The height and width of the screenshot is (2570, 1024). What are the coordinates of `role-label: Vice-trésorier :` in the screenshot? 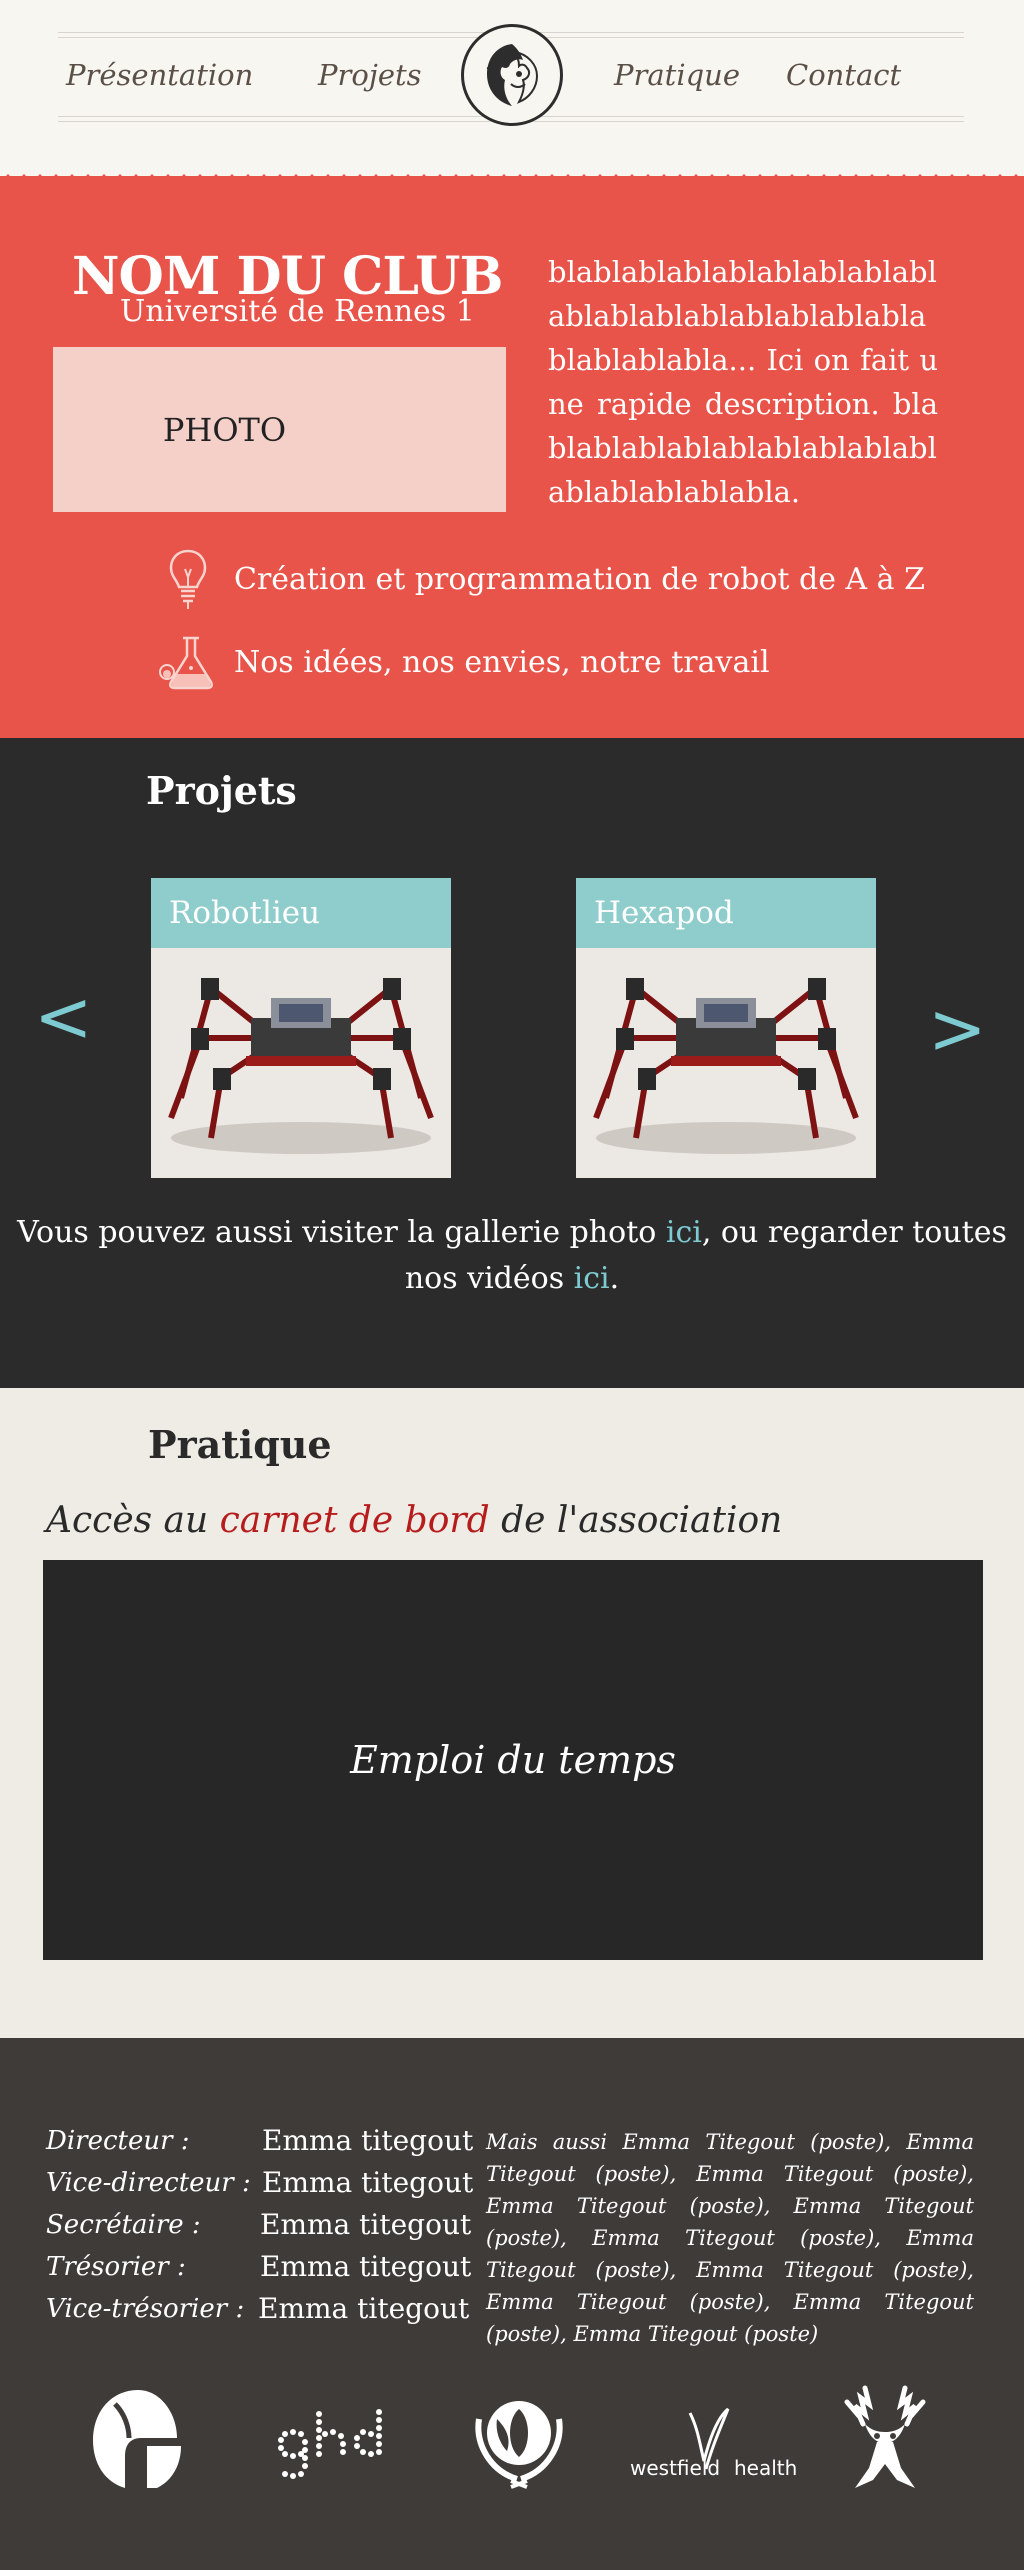 It's located at (145, 2309).